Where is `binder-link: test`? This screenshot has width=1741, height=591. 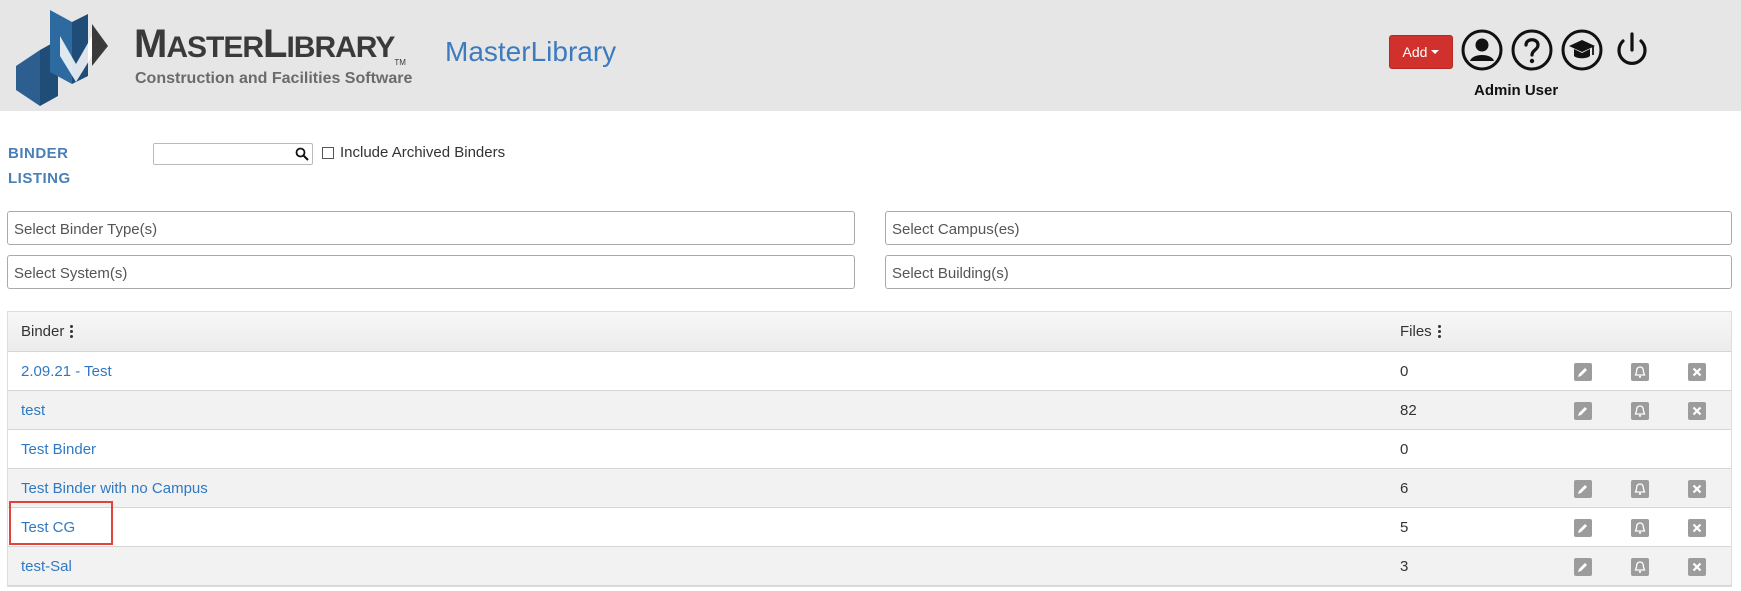
binder-link: test is located at coordinates (33, 410).